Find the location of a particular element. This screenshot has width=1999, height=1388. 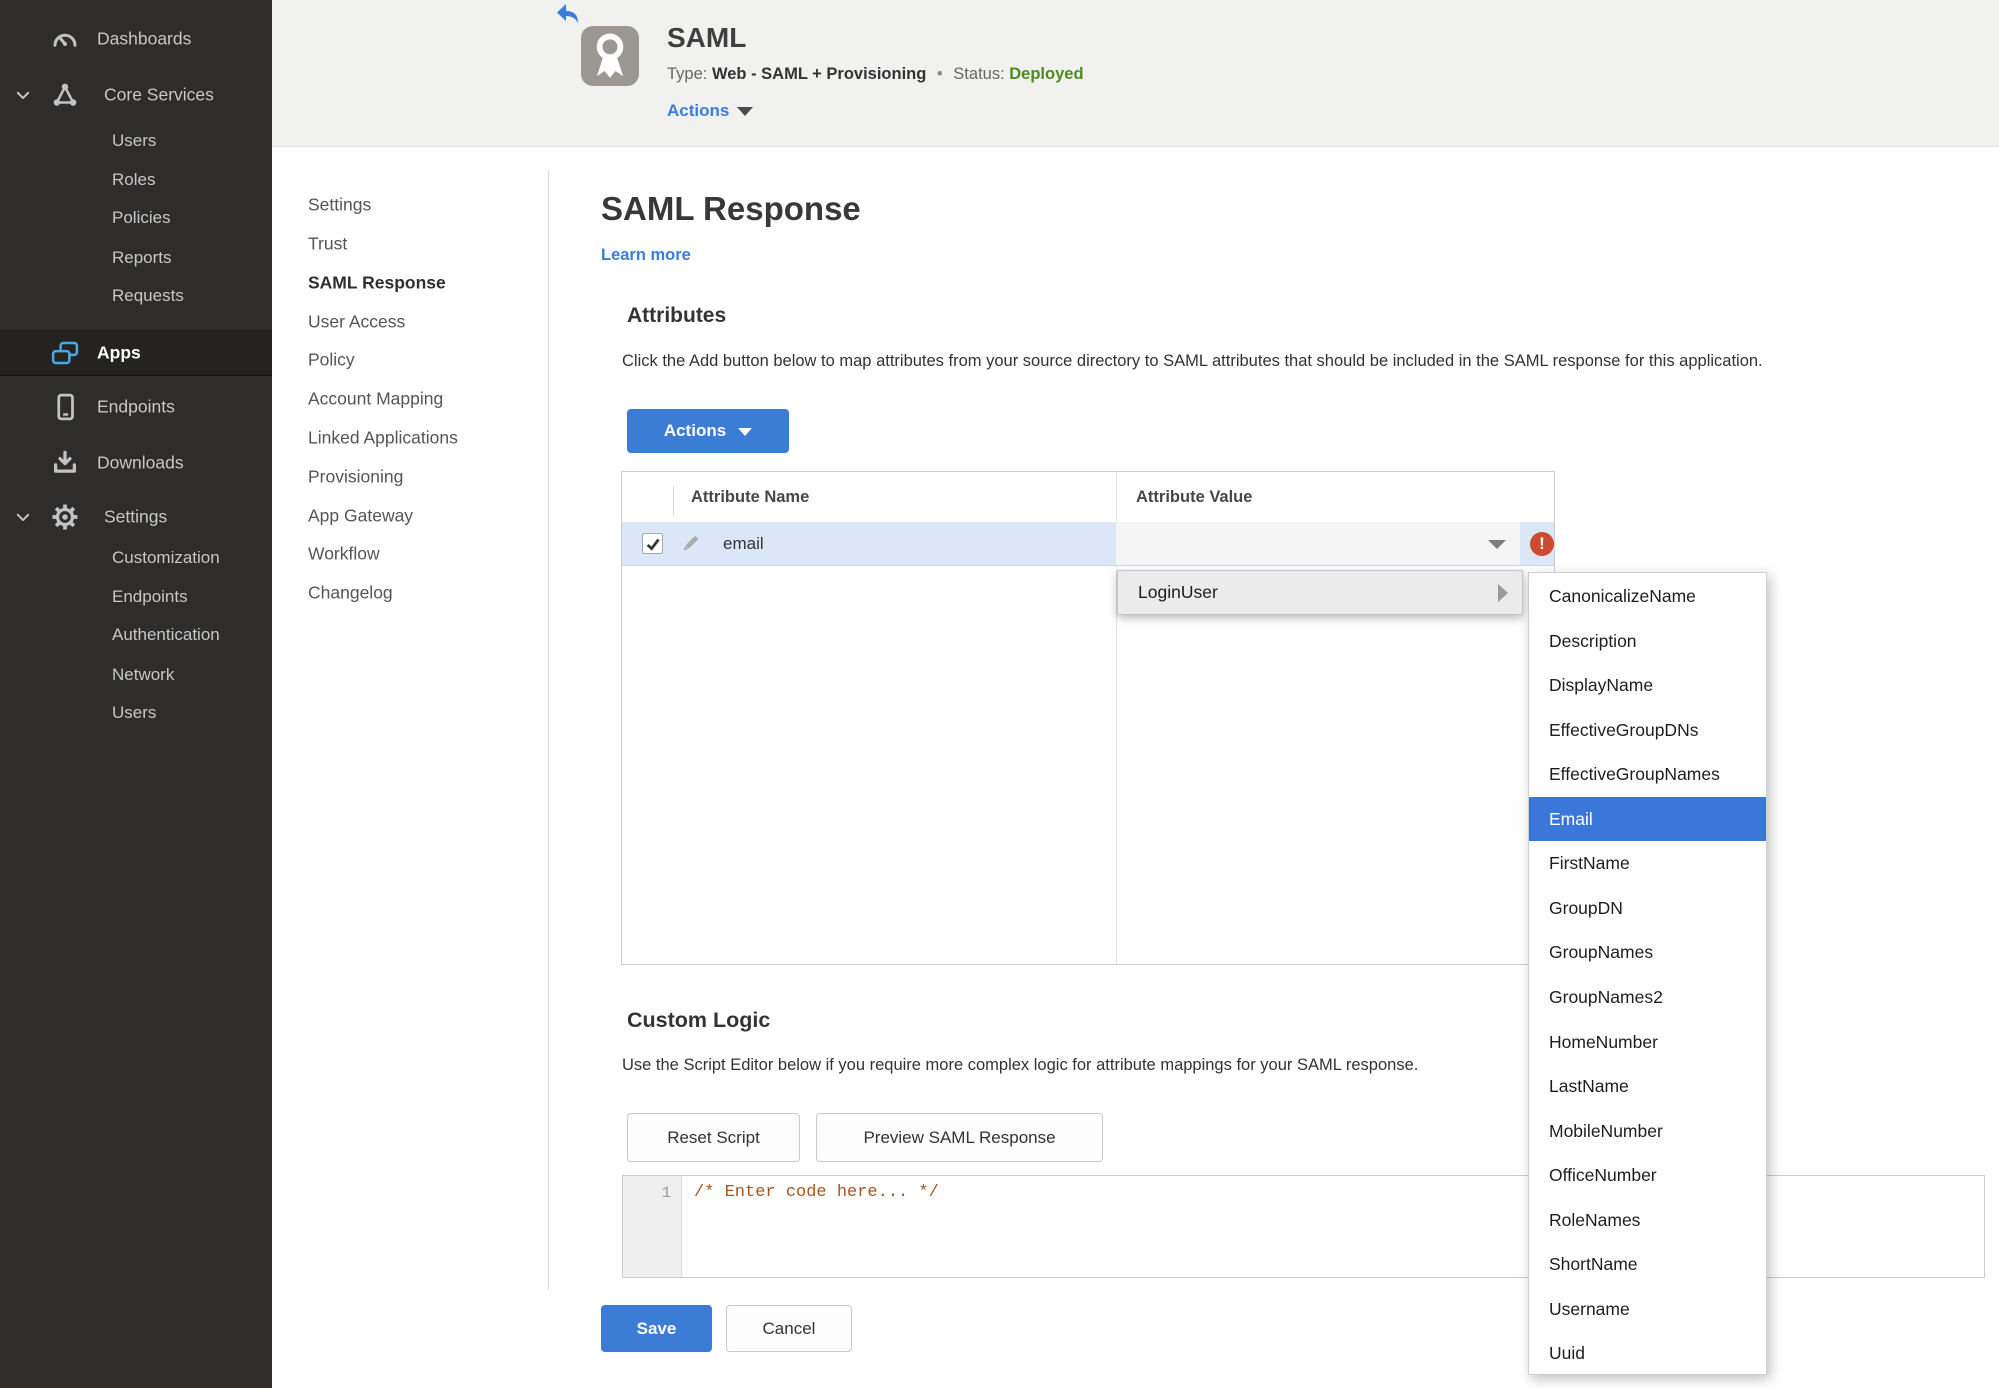

subnav-item-account-mapping: Account Mapping is located at coordinates (375, 399).